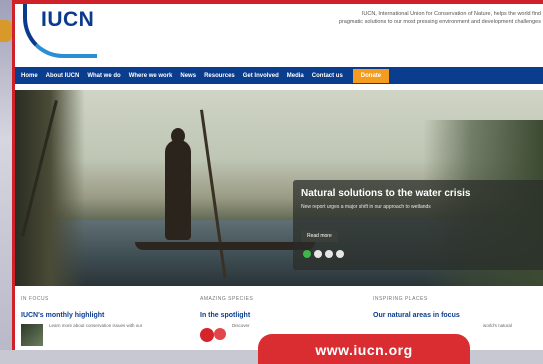 The width and height of the screenshot is (543, 364). What do you see at coordinates (319, 236) in the screenshot?
I see `read-more-button: Read more` at bounding box center [319, 236].